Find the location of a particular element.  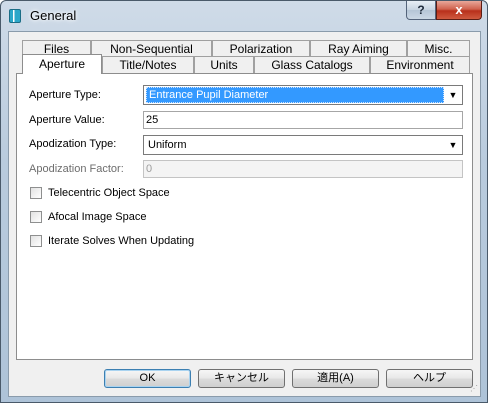

app-icon is located at coordinates (15, 16).